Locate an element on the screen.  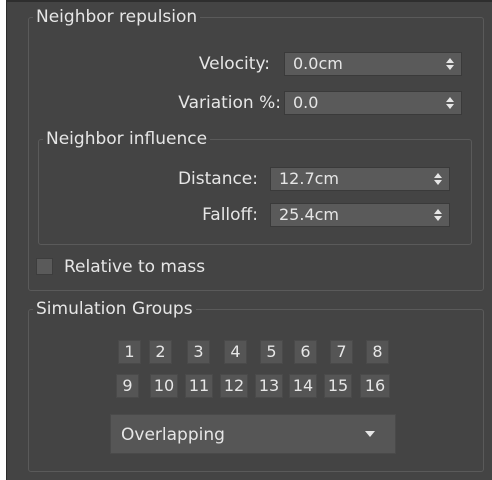
velocity-spinner: 0.0cm is located at coordinates (373, 64).